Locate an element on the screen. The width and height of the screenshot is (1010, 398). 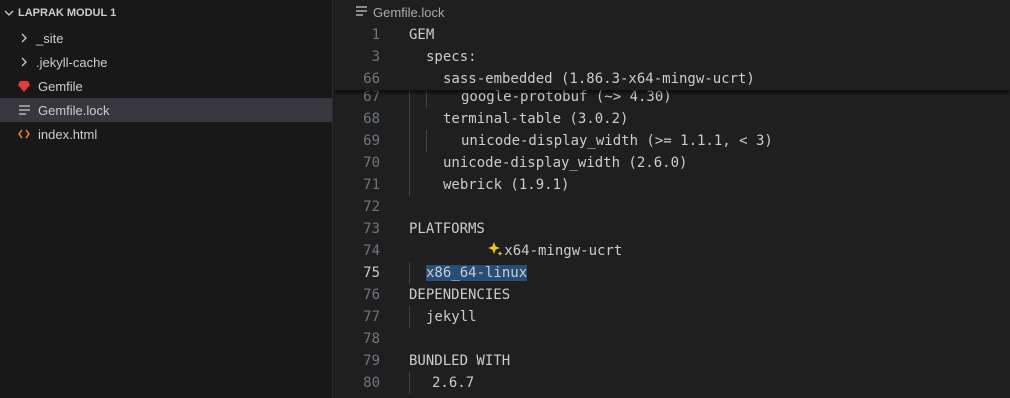
tree-item-gemfile: Gemfile is located at coordinates (166, 86).